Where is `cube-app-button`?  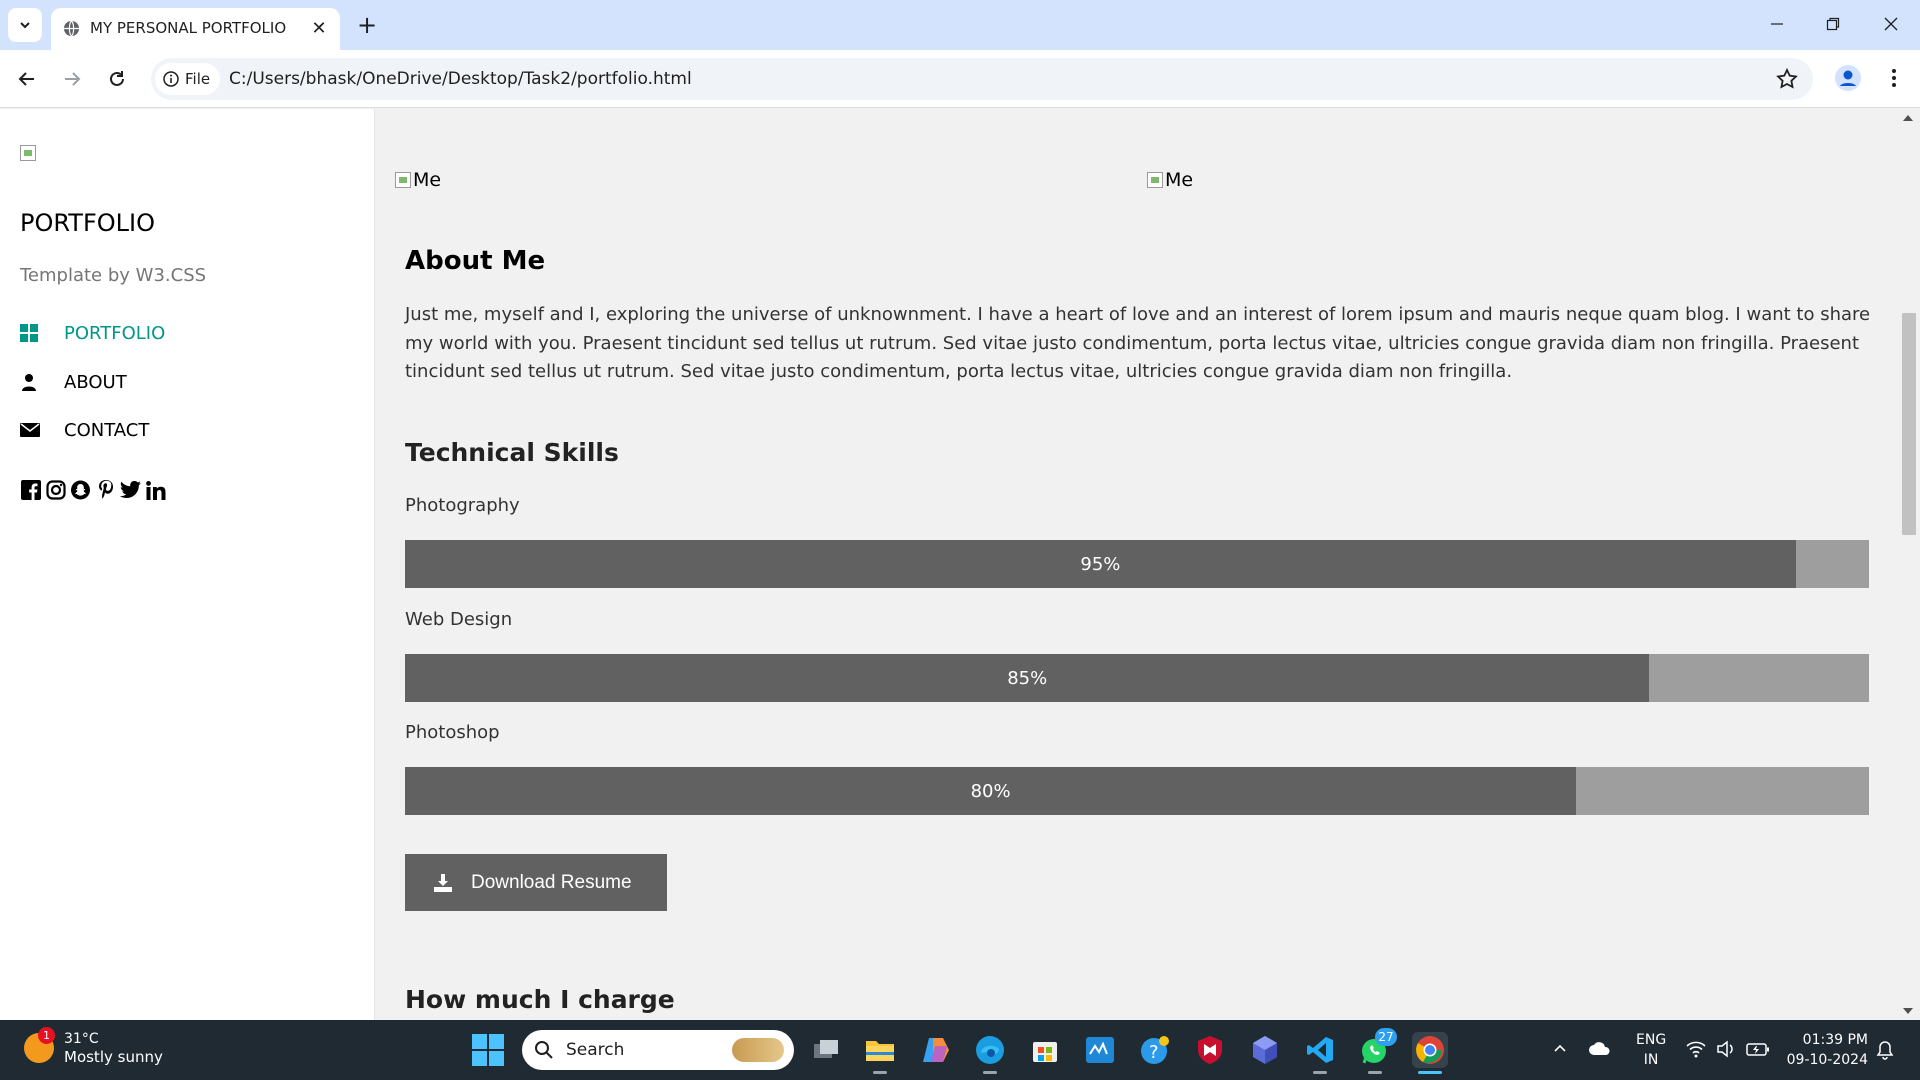 cube-app-button is located at coordinates (1265, 1050).